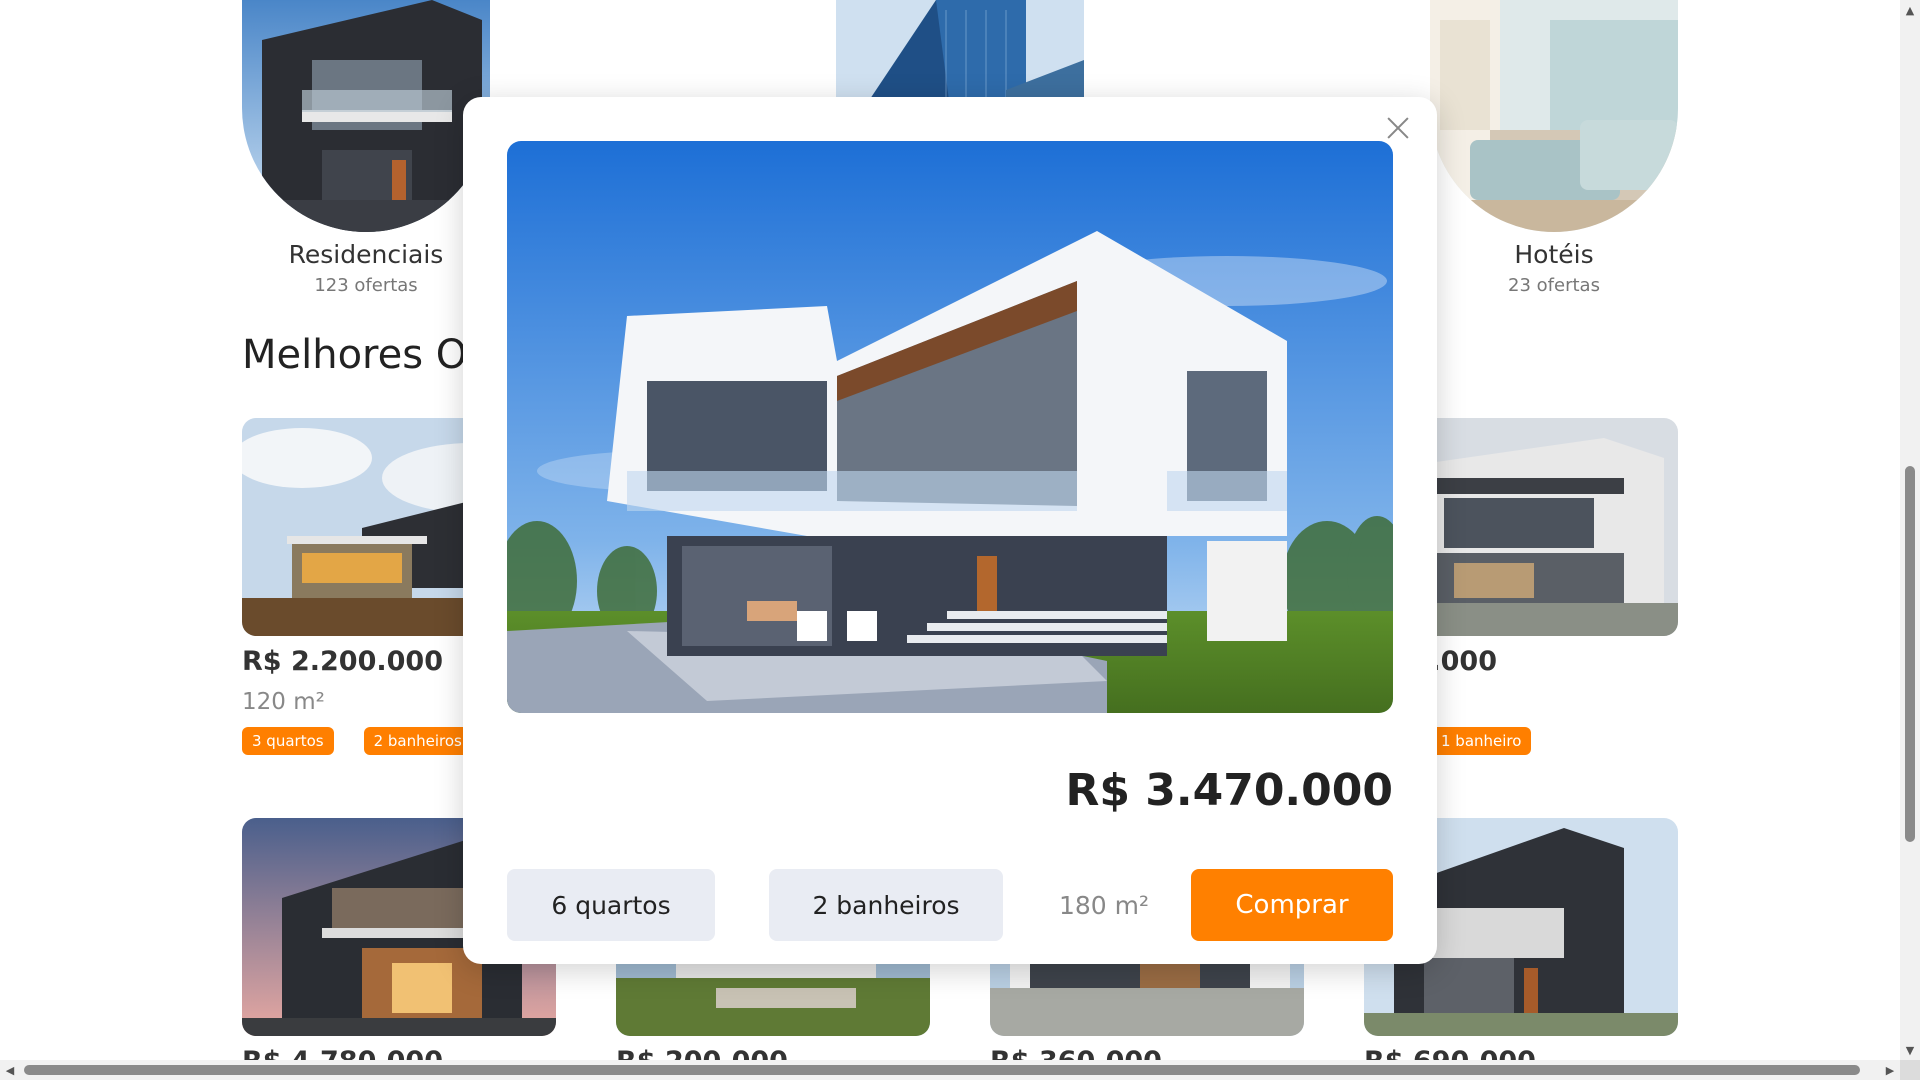 Image resolution: width=1920 pixels, height=1080 pixels. Describe the element at coordinates (1910, 1050) in the screenshot. I see `arrow-down-icon: ▼` at that location.